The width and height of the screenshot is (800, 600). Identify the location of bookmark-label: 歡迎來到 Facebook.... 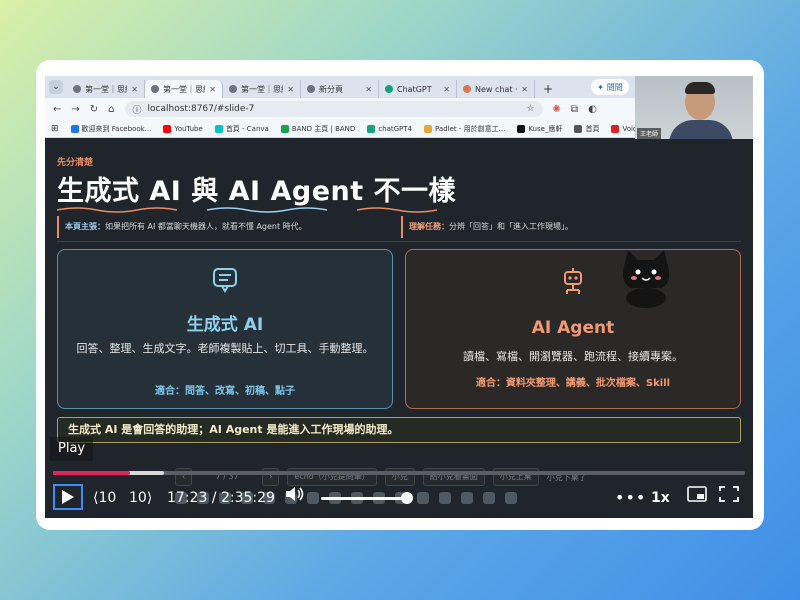
(116, 128).